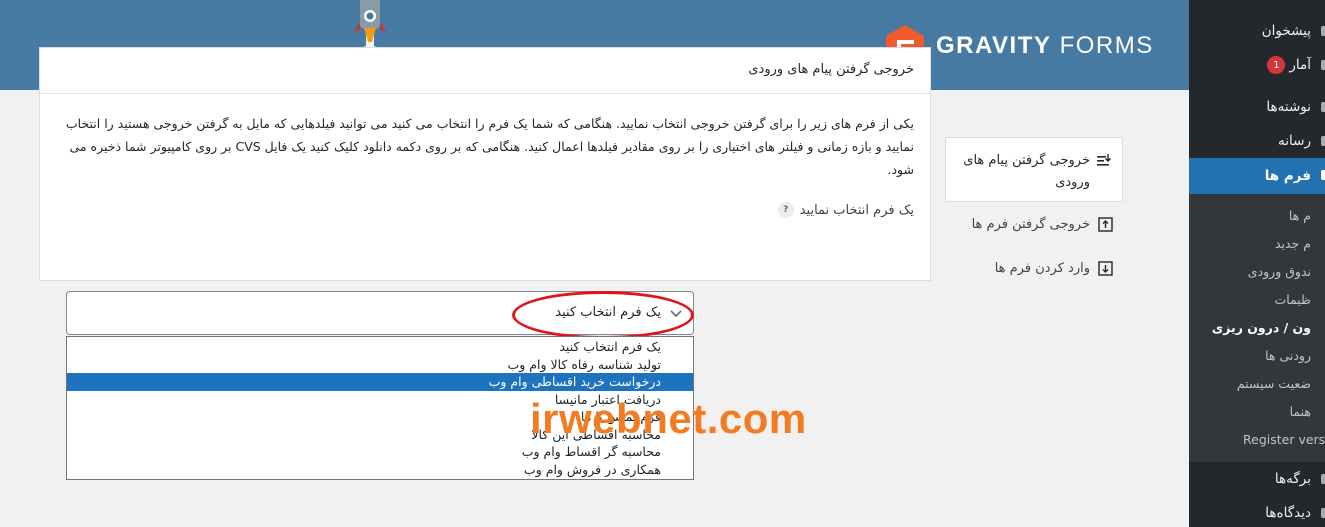  I want to click on export-forms-icon, so click(1105, 224).